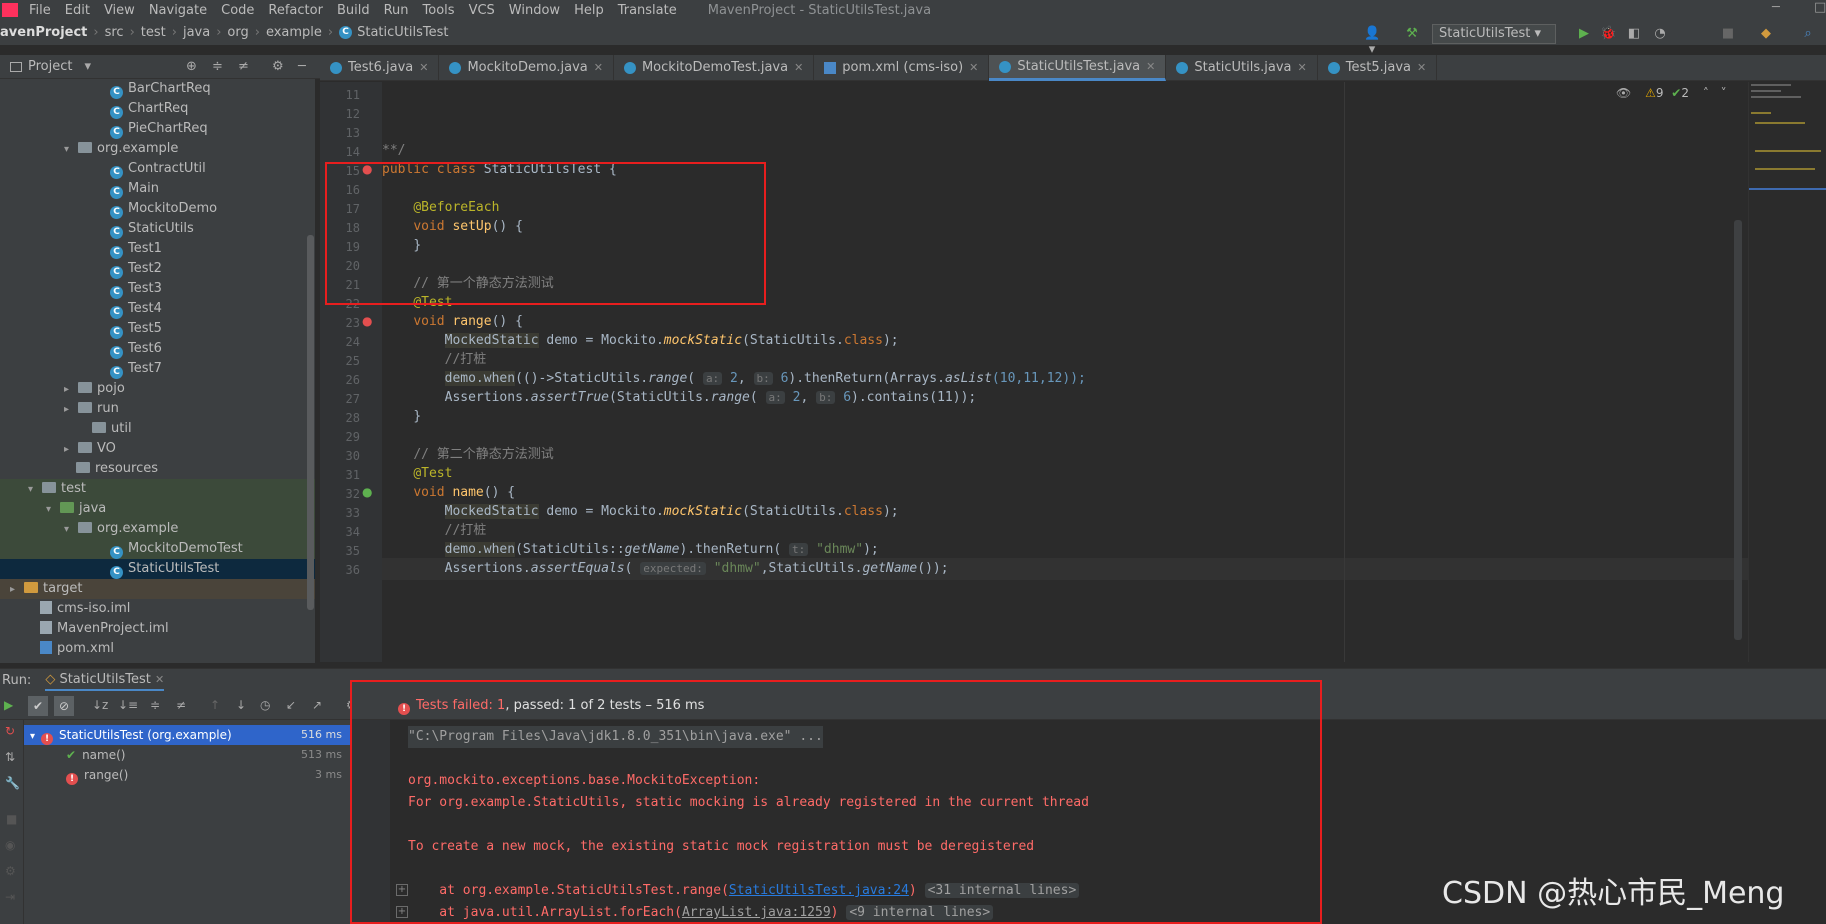  Describe the element at coordinates (1494, 34) in the screenshot. I see `run-config-select: StaticUtilsTest ▾` at that location.